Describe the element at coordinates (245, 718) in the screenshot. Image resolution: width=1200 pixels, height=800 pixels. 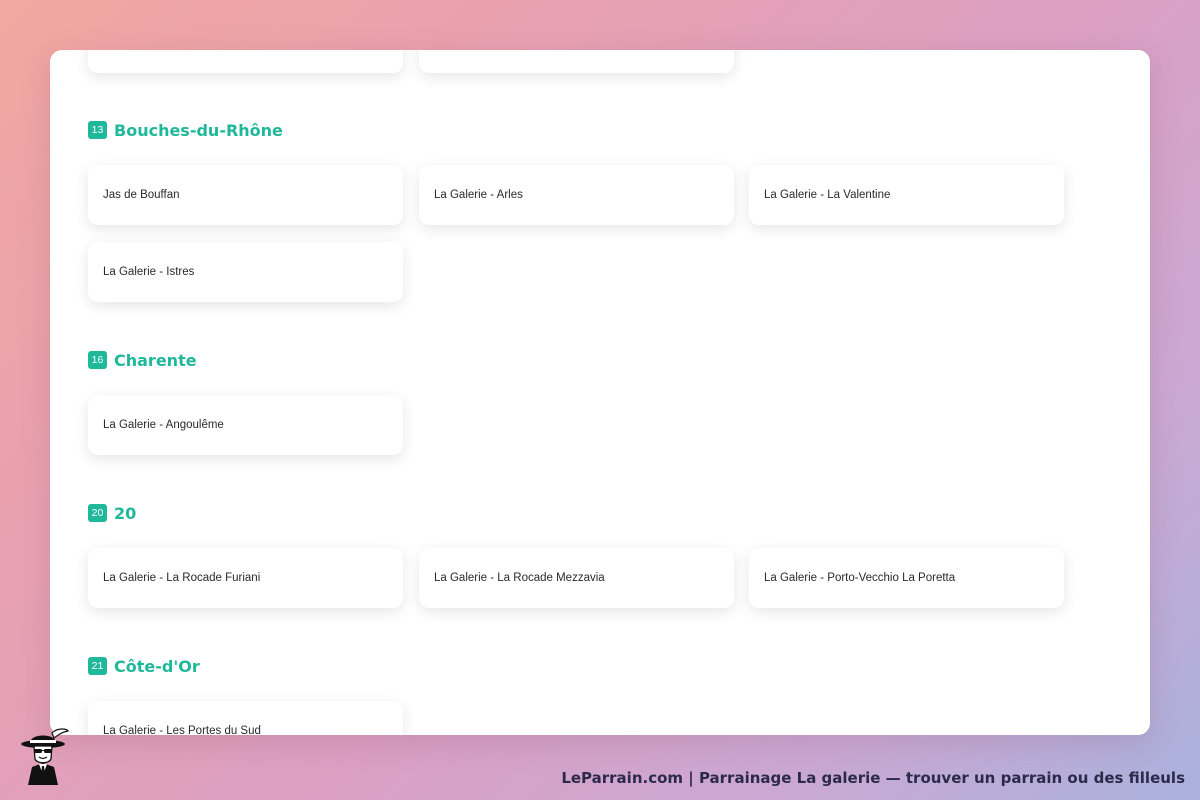
I see `store-tile: La Galerie - Les Portes du Sud` at that location.